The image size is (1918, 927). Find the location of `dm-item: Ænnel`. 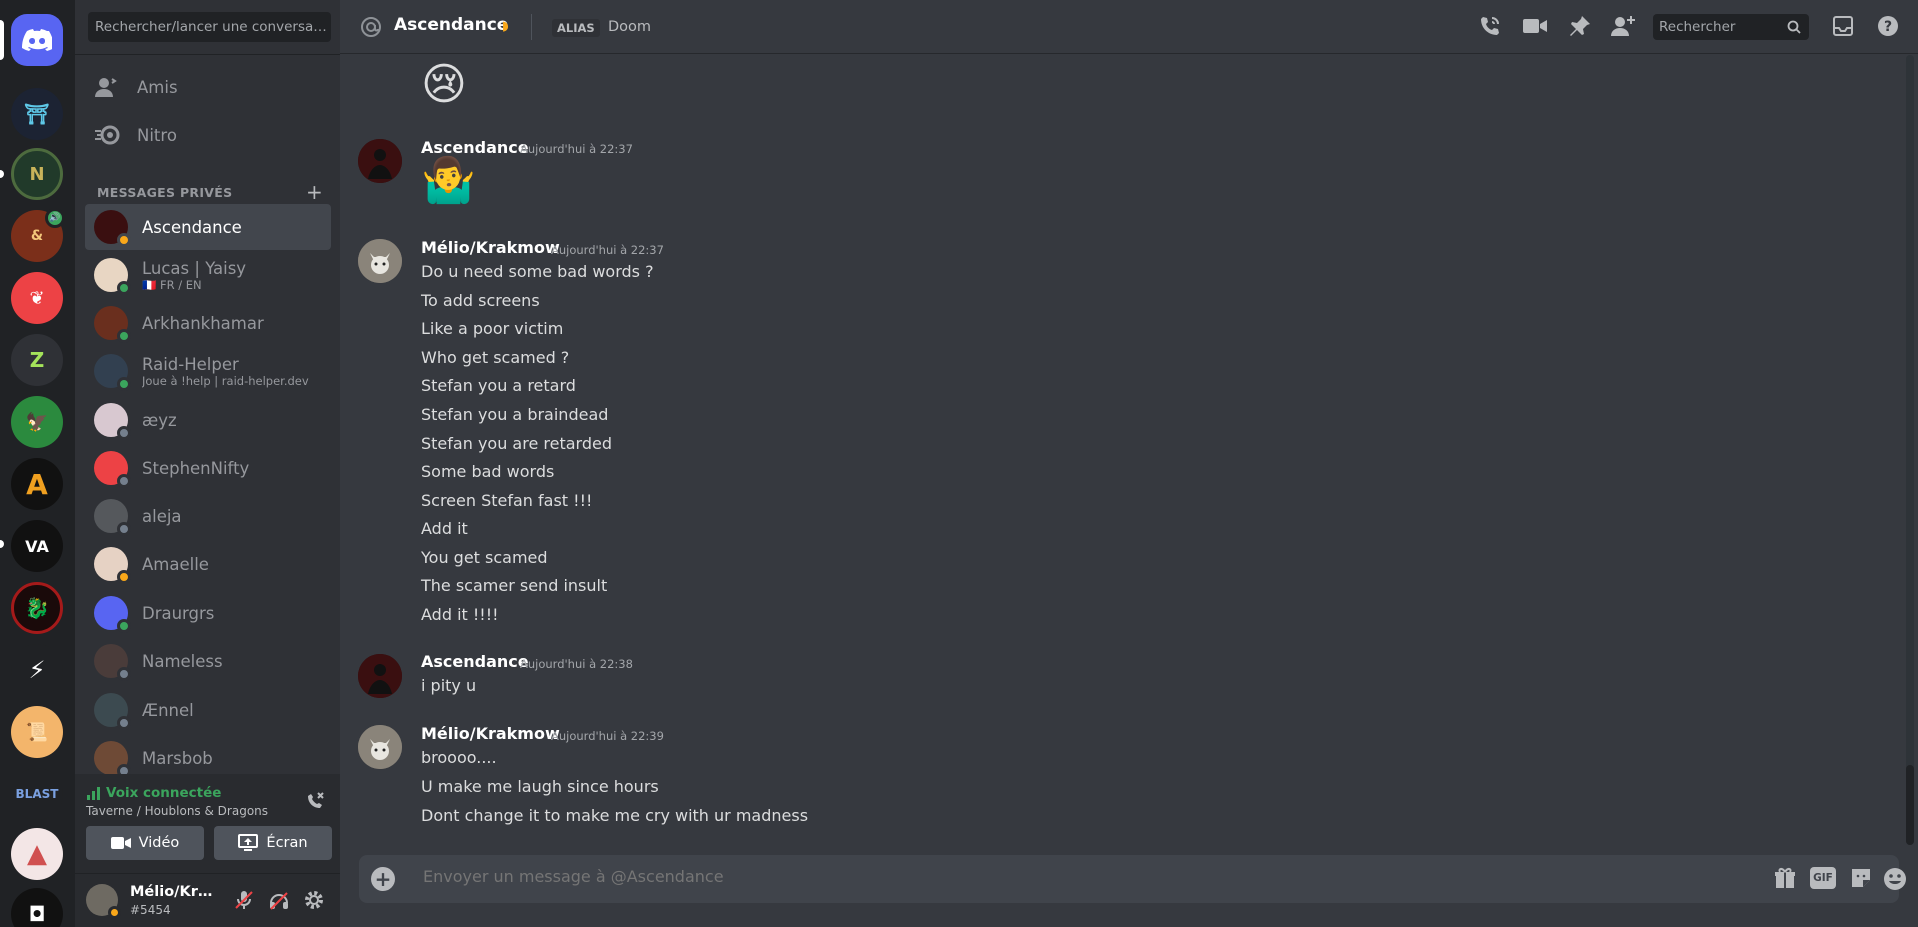

dm-item: Ænnel is located at coordinates (208, 710).